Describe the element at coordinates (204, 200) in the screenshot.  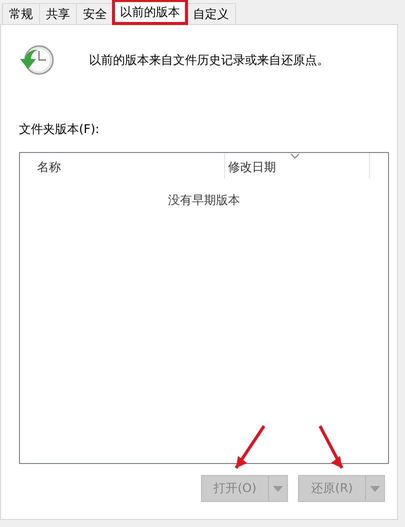
I see `empty-message: 没有早期版本` at that location.